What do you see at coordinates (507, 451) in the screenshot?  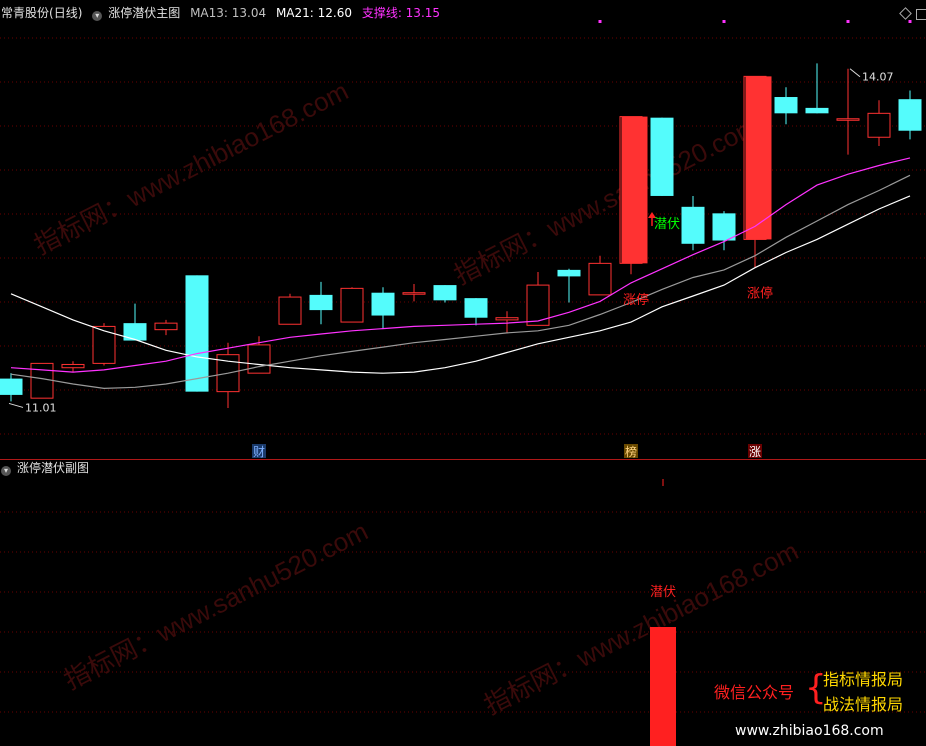 I see `bottom-event-markers: 财榜涨` at bounding box center [507, 451].